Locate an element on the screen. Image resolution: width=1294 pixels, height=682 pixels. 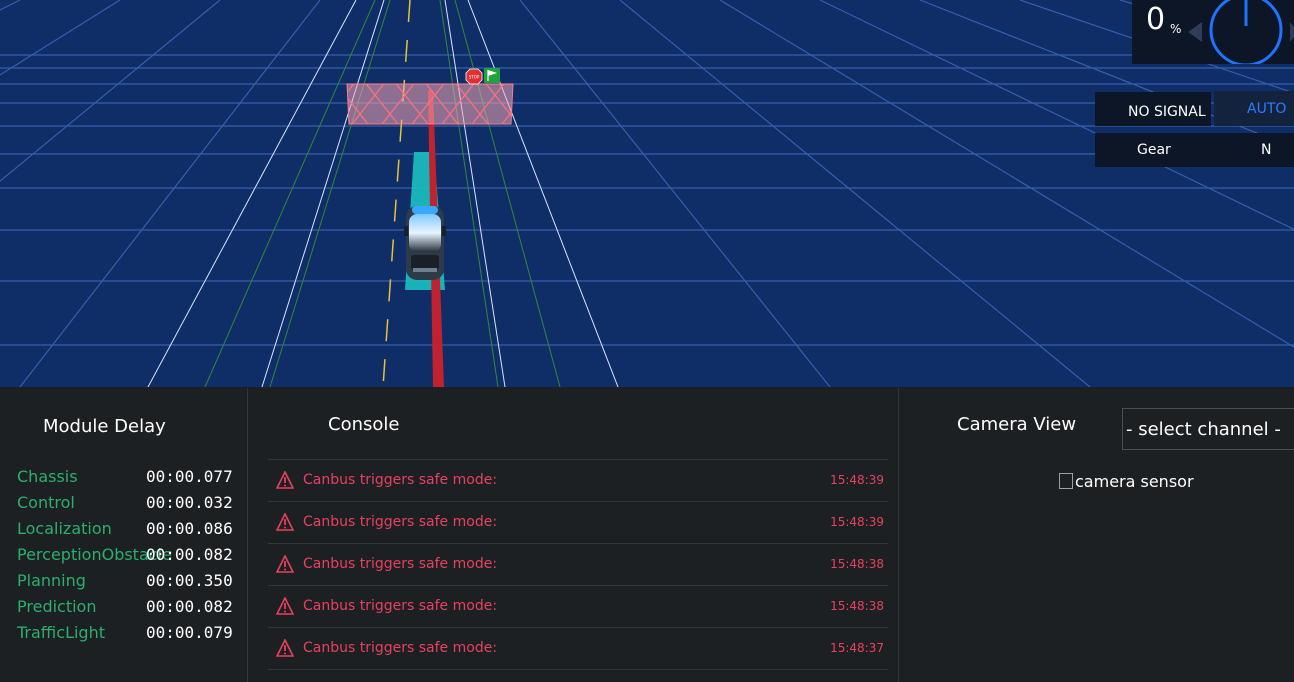
module-delay-value: 00:00.079 is located at coordinates (189, 632).